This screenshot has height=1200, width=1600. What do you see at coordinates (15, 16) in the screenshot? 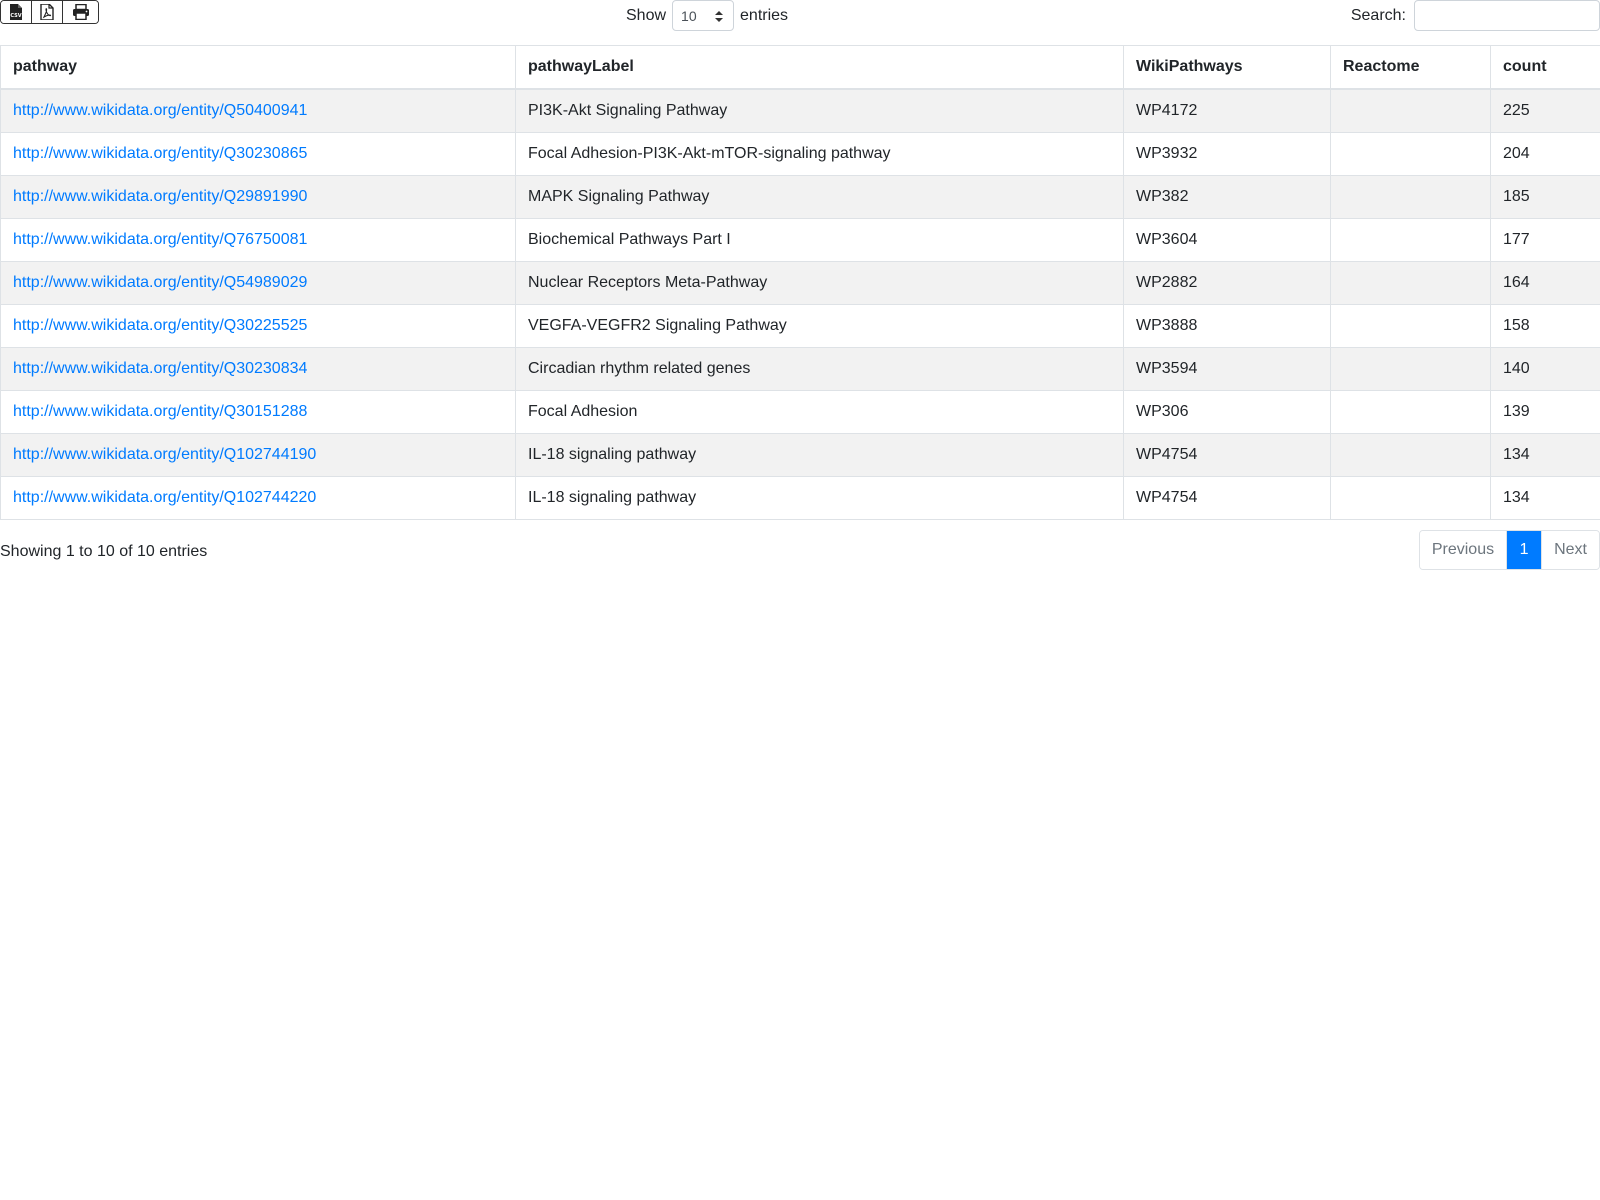
I see `csv-icon-text: CSV` at bounding box center [15, 16].